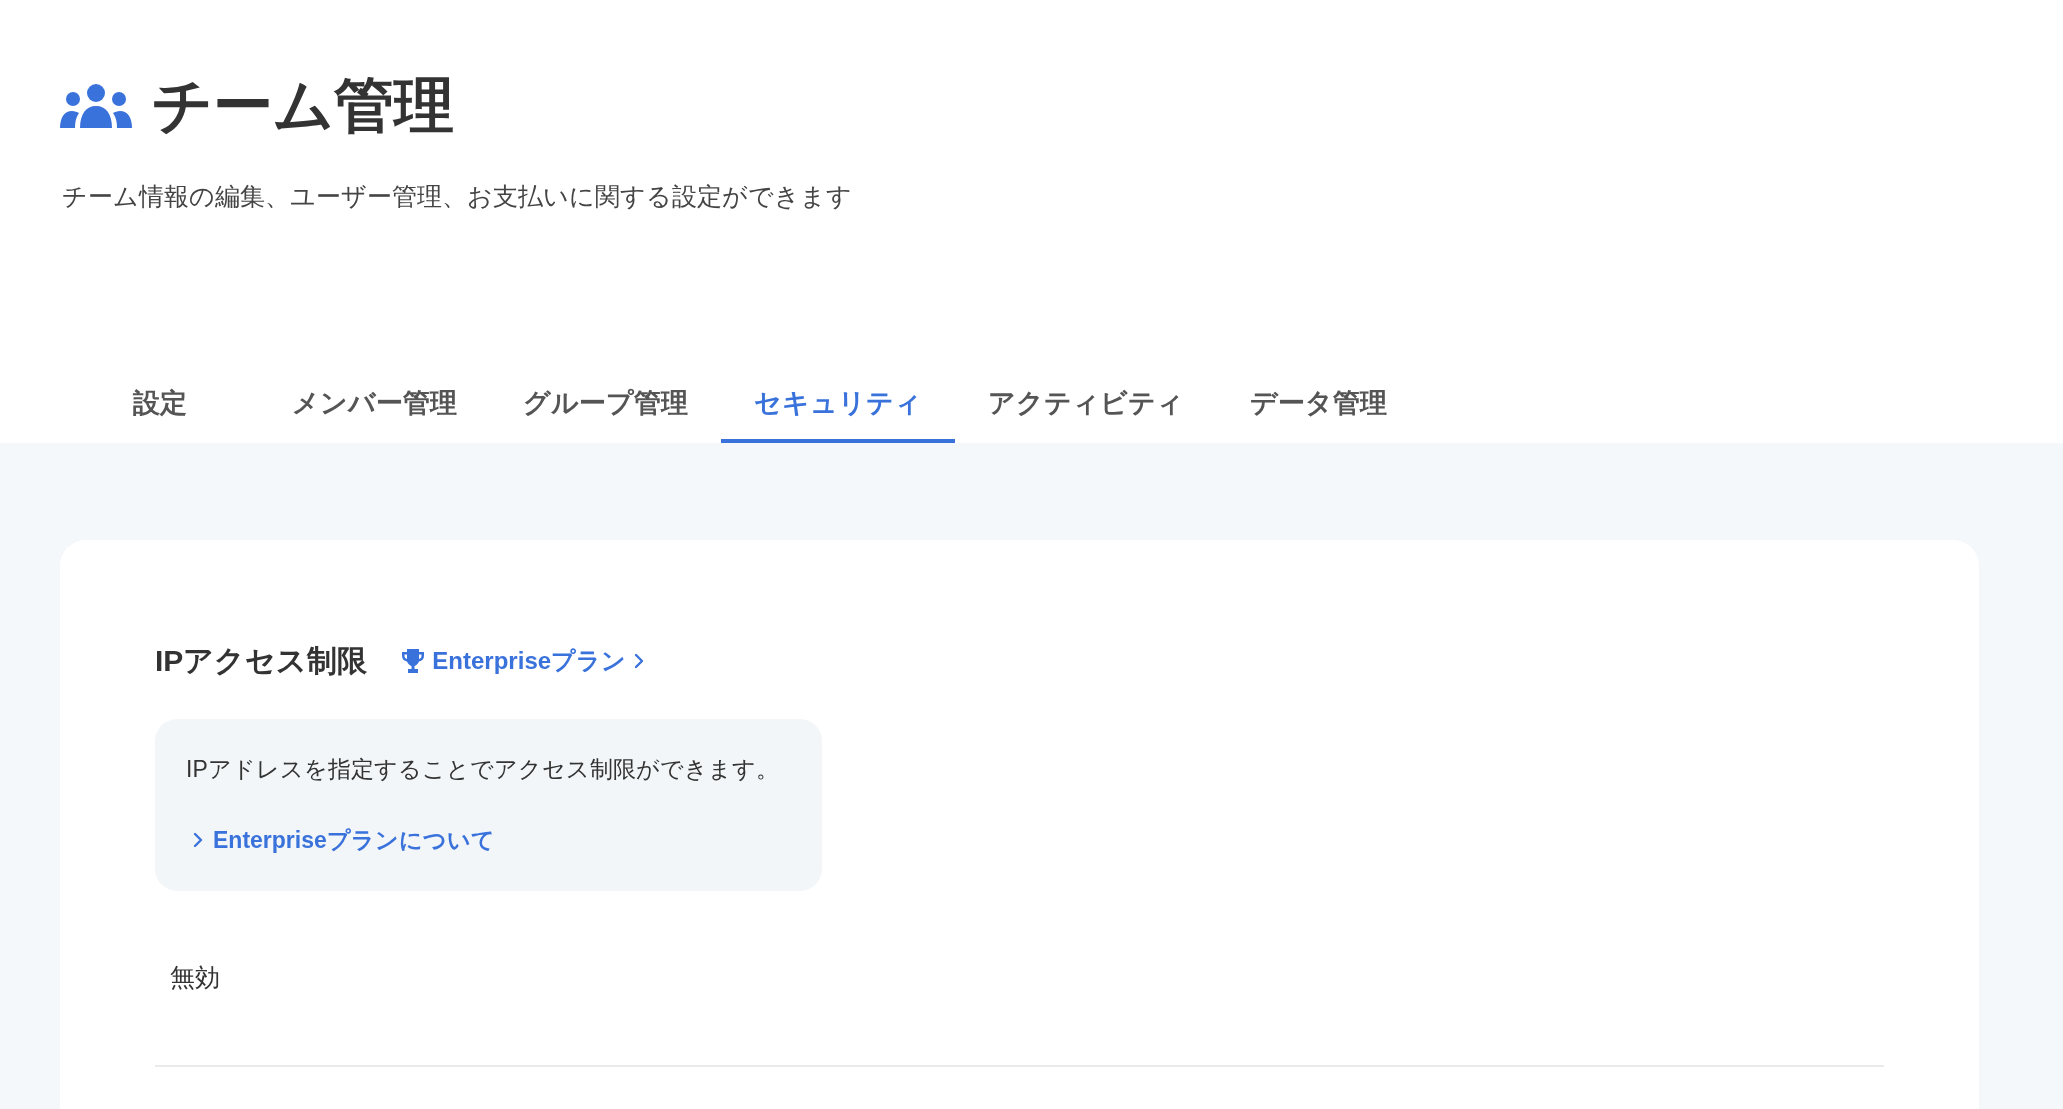  Describe the element at coordinates (303, 106) in the screenshot. I see `page-title: チーム管理` at that location.